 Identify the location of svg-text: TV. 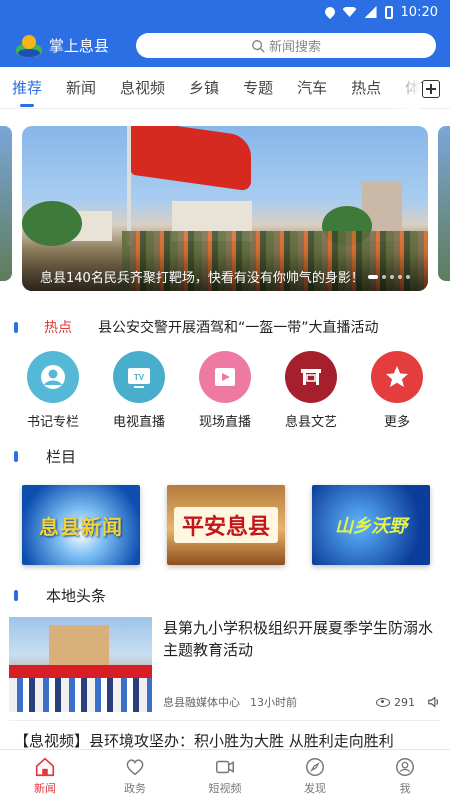
(139, 377).